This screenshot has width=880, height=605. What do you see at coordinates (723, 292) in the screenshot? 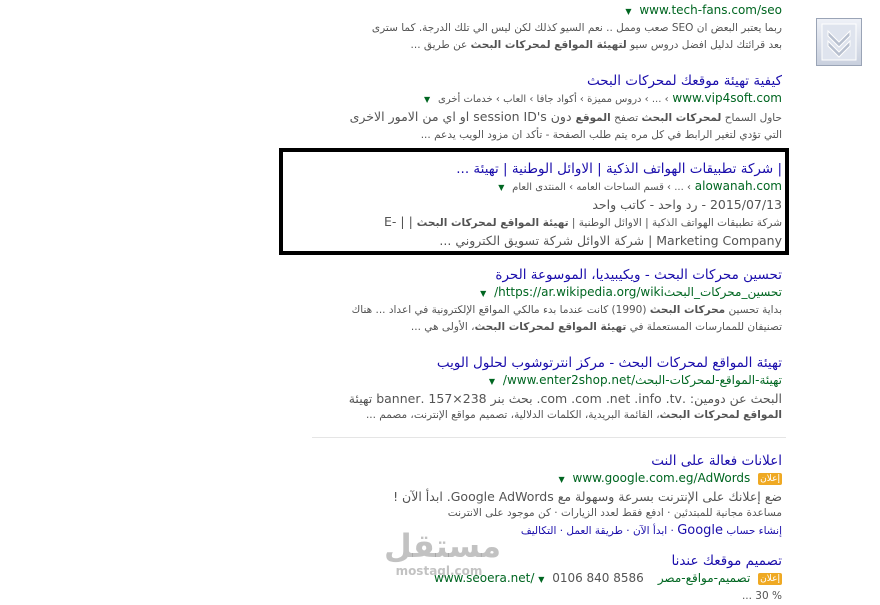
I see `result-url-suffix: تحسين_محركات_البحث` at bounding box center [723, 292].